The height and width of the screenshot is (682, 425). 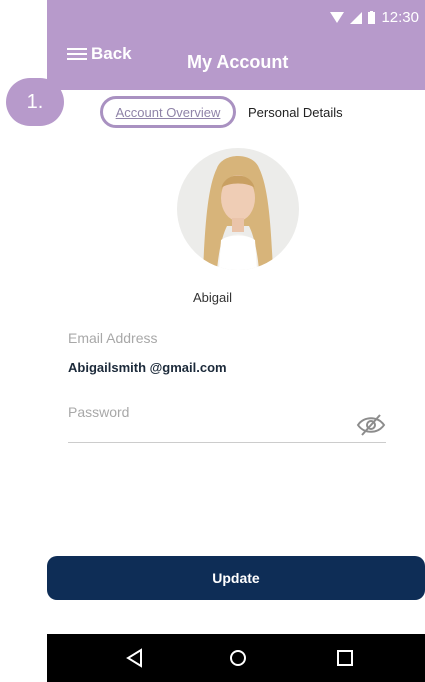 What do you see at coordinates (227, 442) in the screenshot?
I see `password-field` at bounding box center [227, 442].